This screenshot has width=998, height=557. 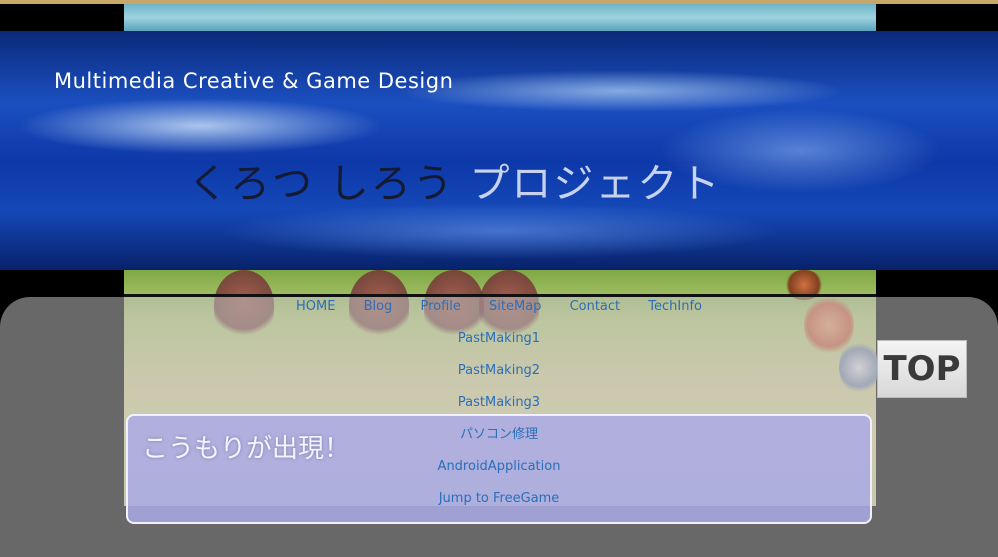 I want to click on nav-link-pastmaking1: PastMaking1, so click(x=499, y=346).